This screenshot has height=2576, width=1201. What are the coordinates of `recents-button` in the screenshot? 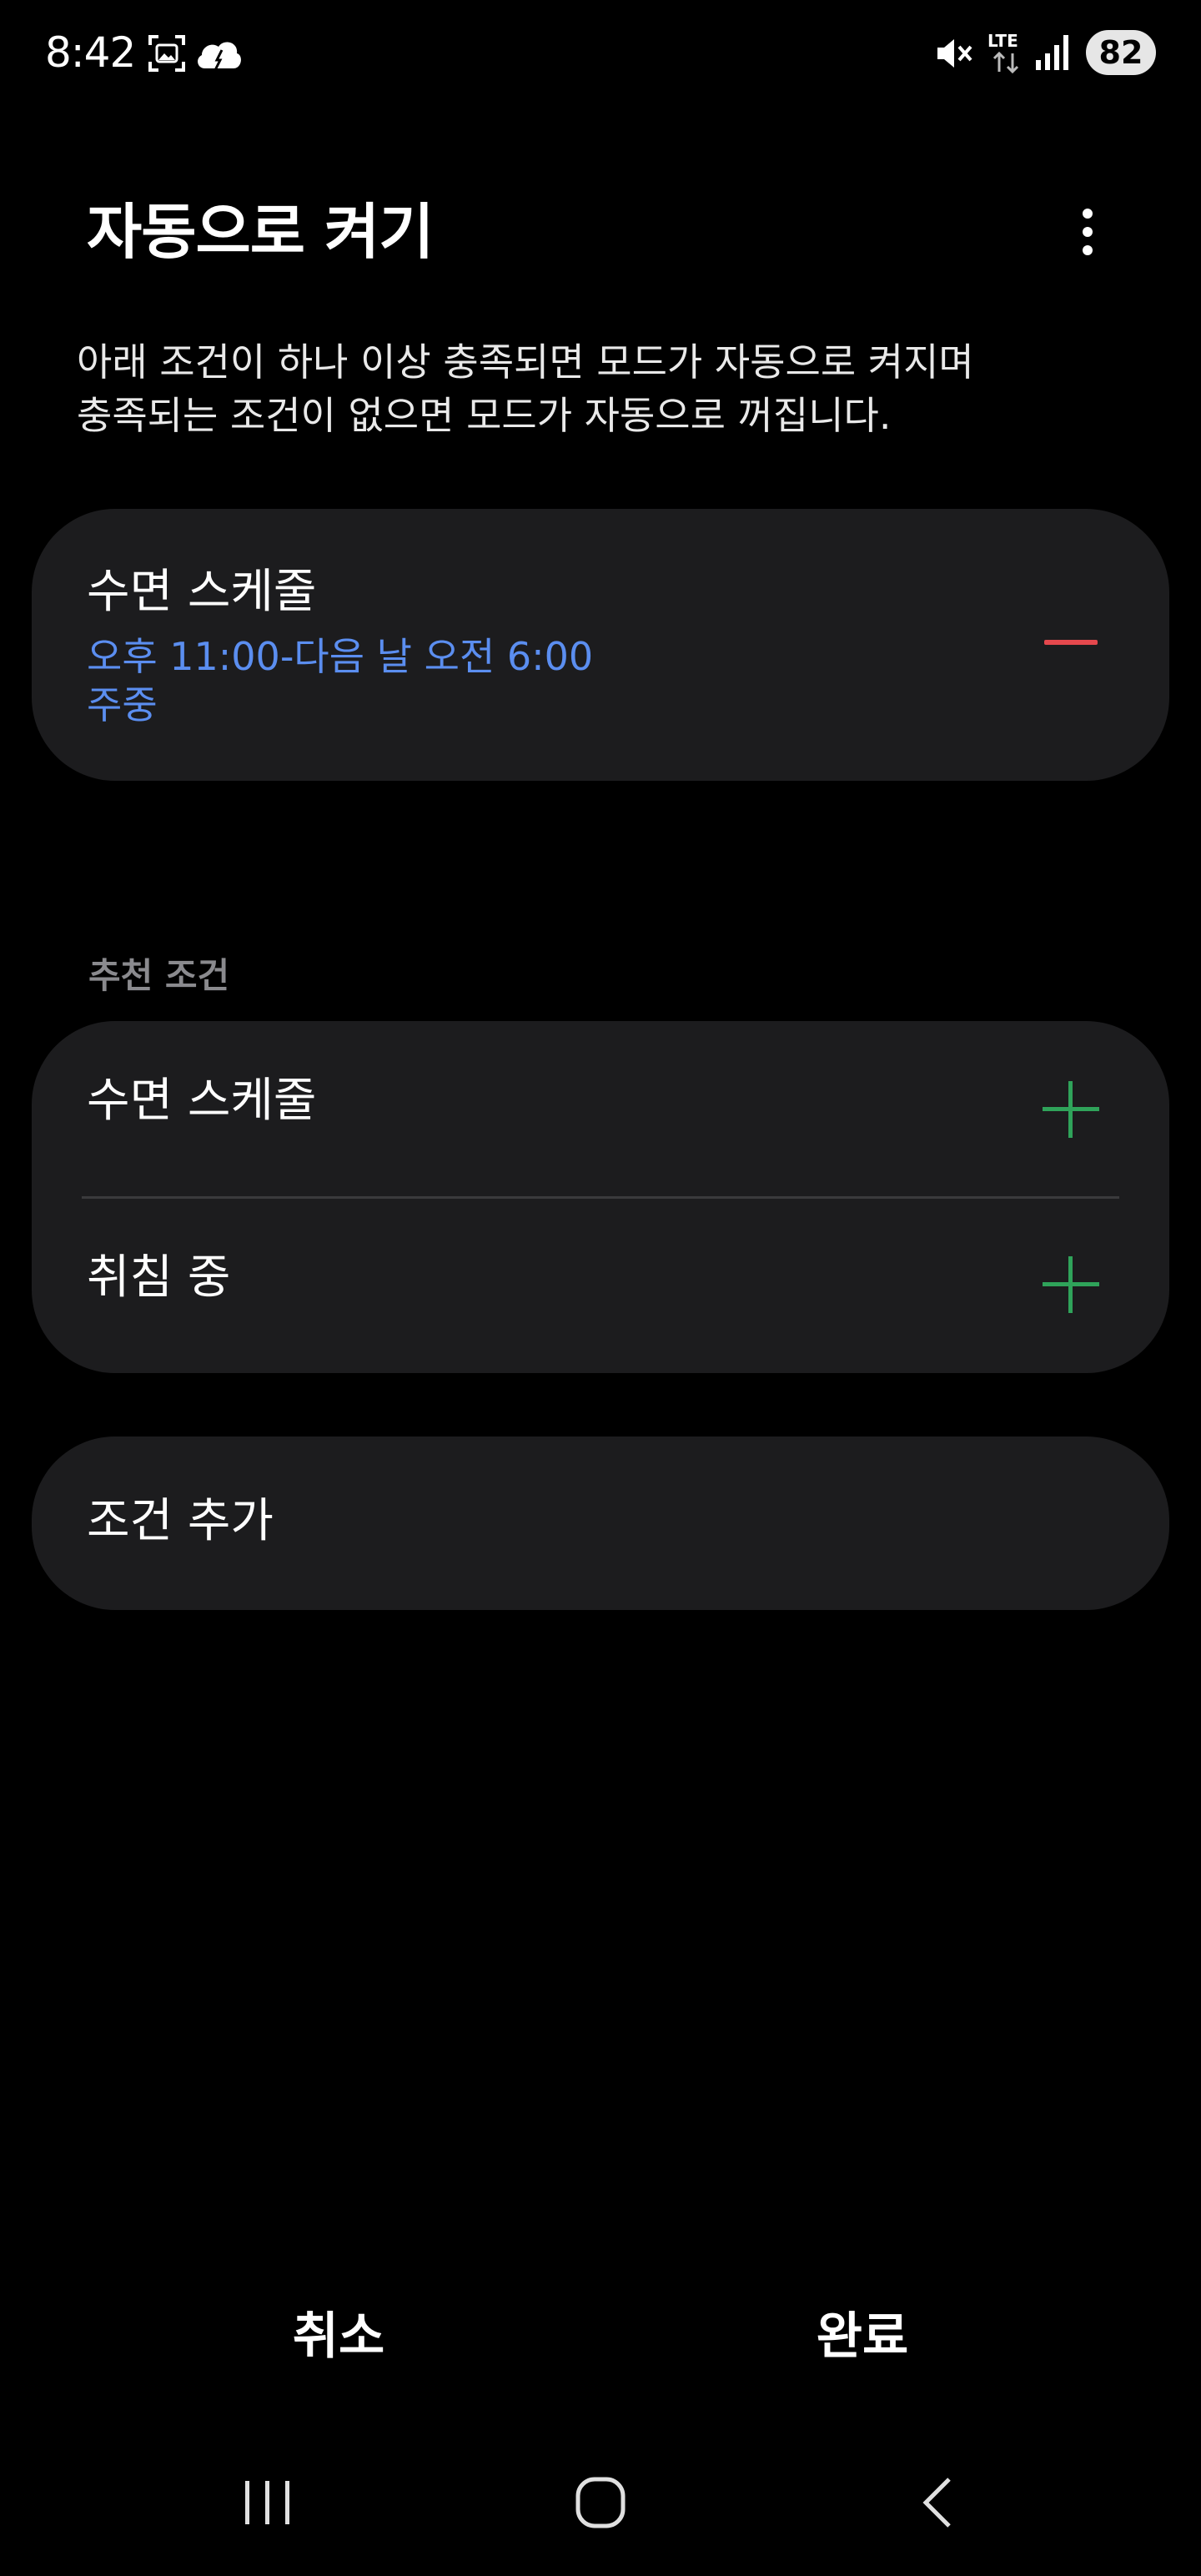 It's located at (267, 2502).